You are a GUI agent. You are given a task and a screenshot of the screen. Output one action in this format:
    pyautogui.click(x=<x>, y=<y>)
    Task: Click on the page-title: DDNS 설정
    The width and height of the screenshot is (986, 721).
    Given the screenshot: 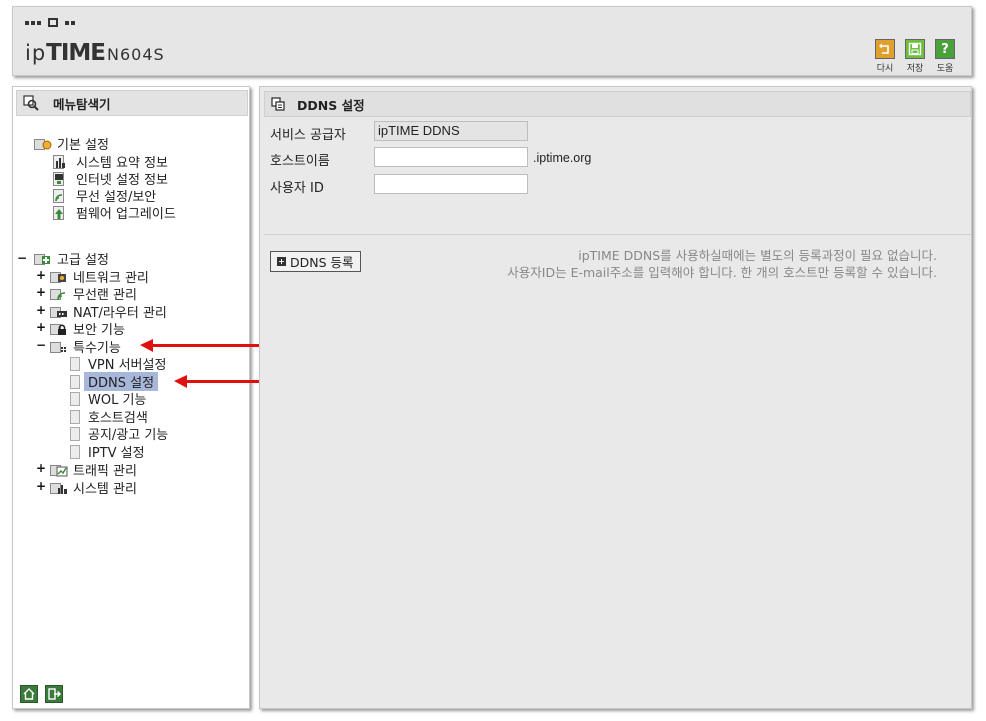 What is the action you would take?
    pyautogui.click(x=331, y=105)
    